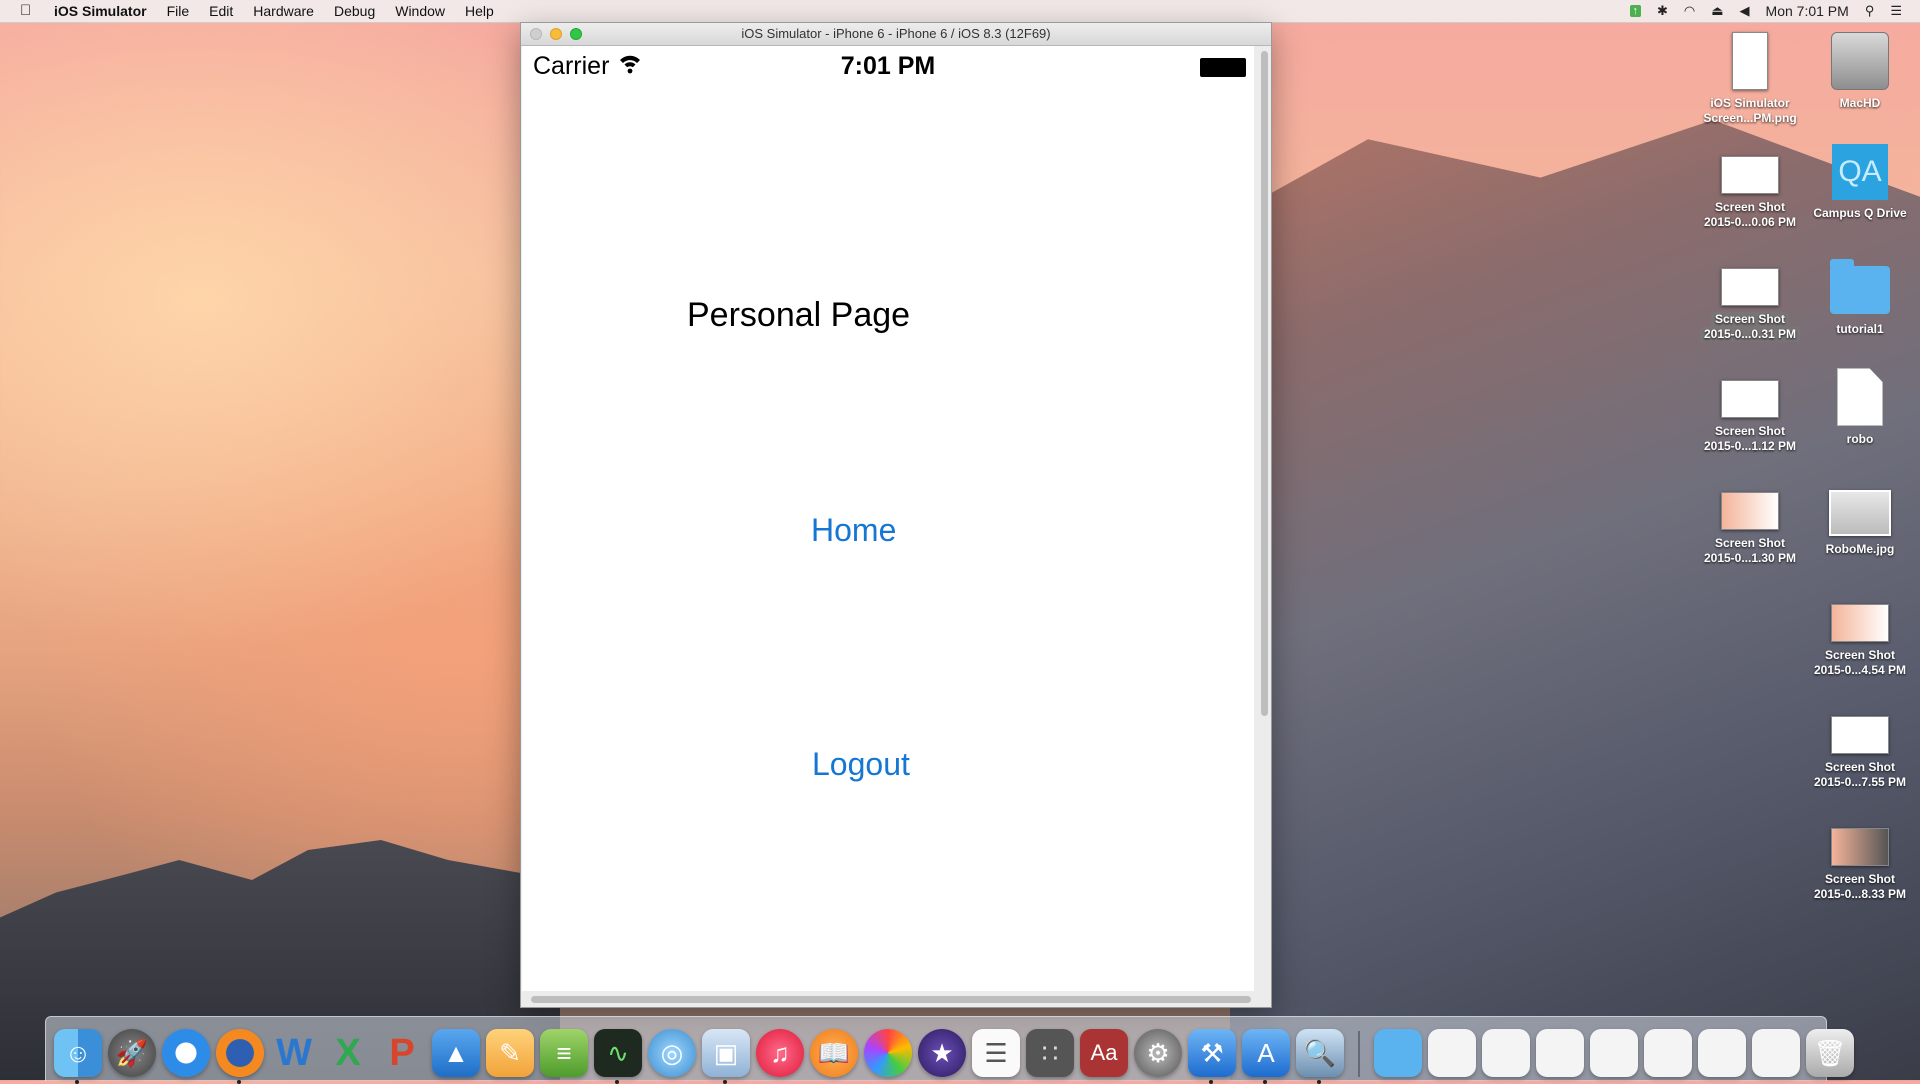 This screenshot has width=1920, height=1084. Describe the element at coordinates (942, 1053) in the screenshot. I see `imovie-icon: ★` at that location.